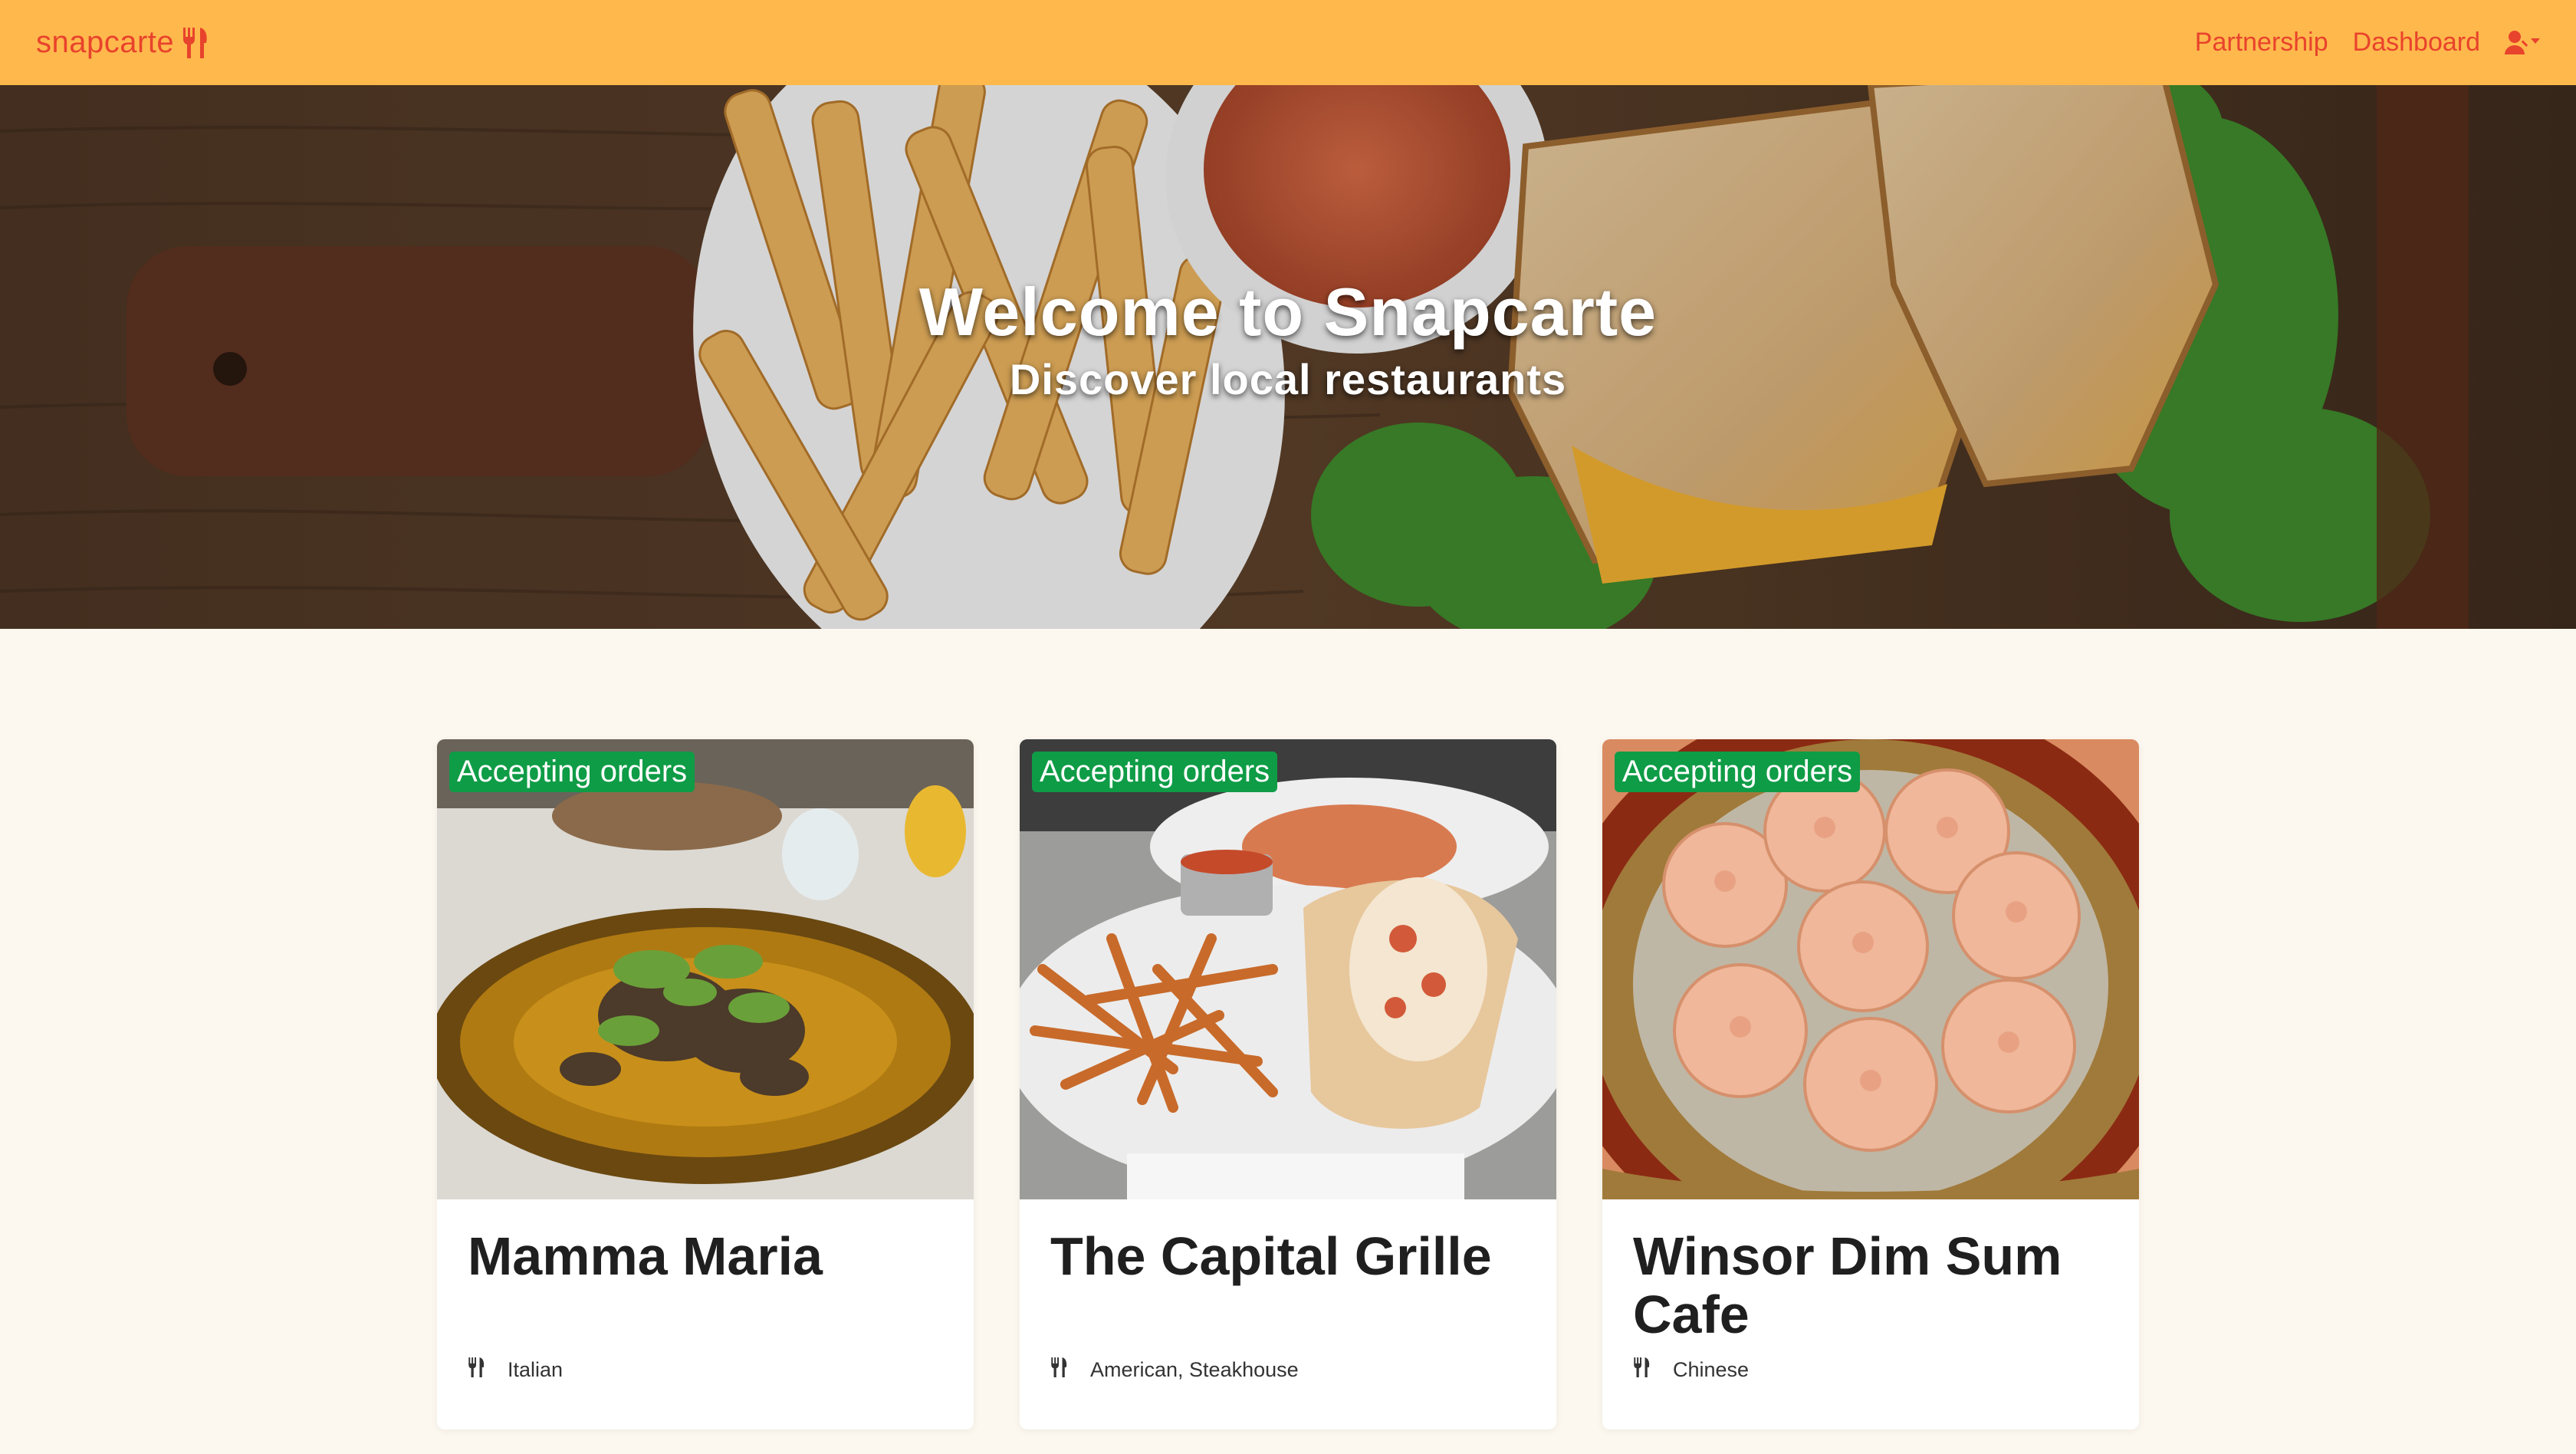 This screenshot has width=2576, height=1454. I want to click on cuisine-info: Italian, so click(516, 1370).